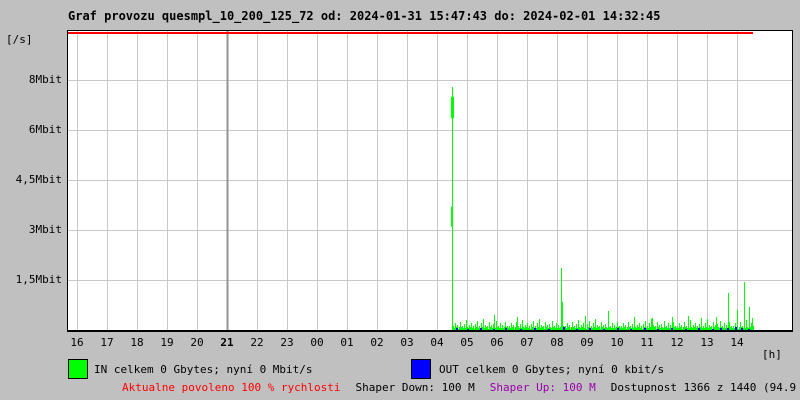 This screenshot has height=400, width=800. I want to click on allowed-speed-text: Aktualne povoleno 100 % rychlosti, so click(231, 387).